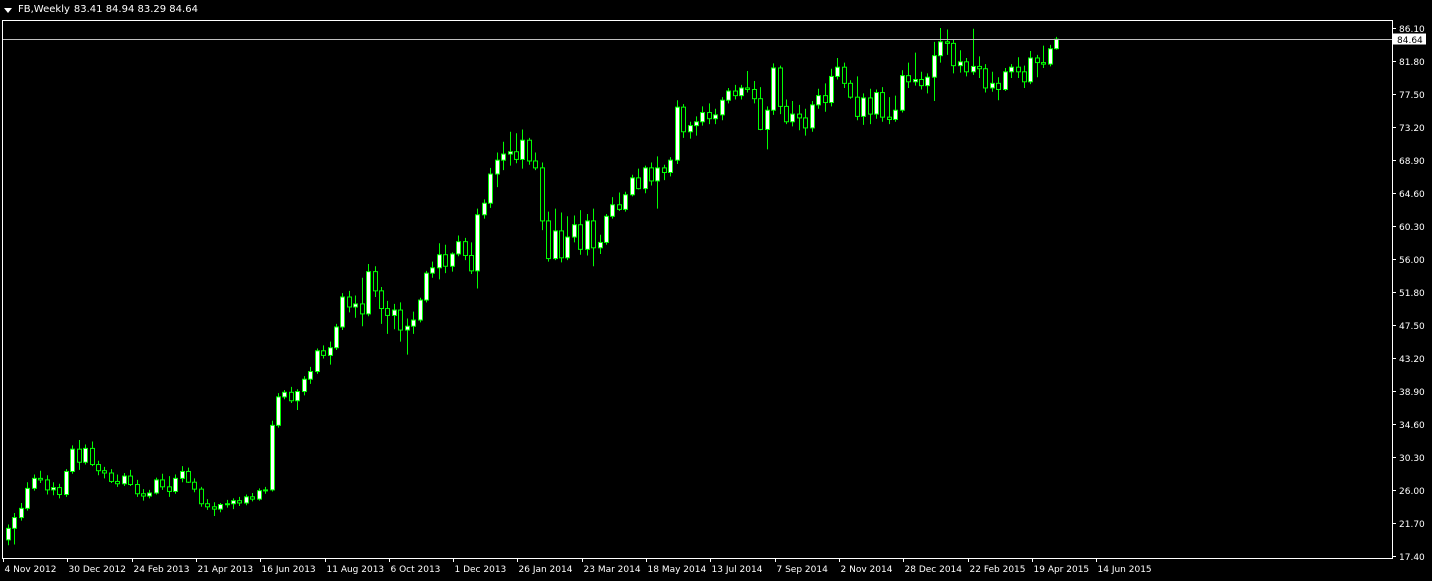 The height and width of the screenshot is (581, 1432). Describe the element at coordinates (1412, 327) in the screenshot. I see `y-tick-label: 47.50` at that location.